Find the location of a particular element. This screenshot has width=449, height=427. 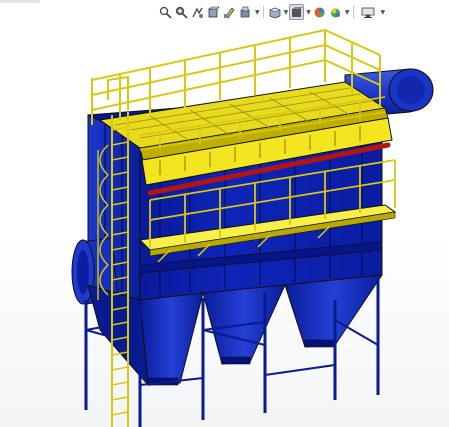

view-orientation-icon is located at coordinates (274, 12).